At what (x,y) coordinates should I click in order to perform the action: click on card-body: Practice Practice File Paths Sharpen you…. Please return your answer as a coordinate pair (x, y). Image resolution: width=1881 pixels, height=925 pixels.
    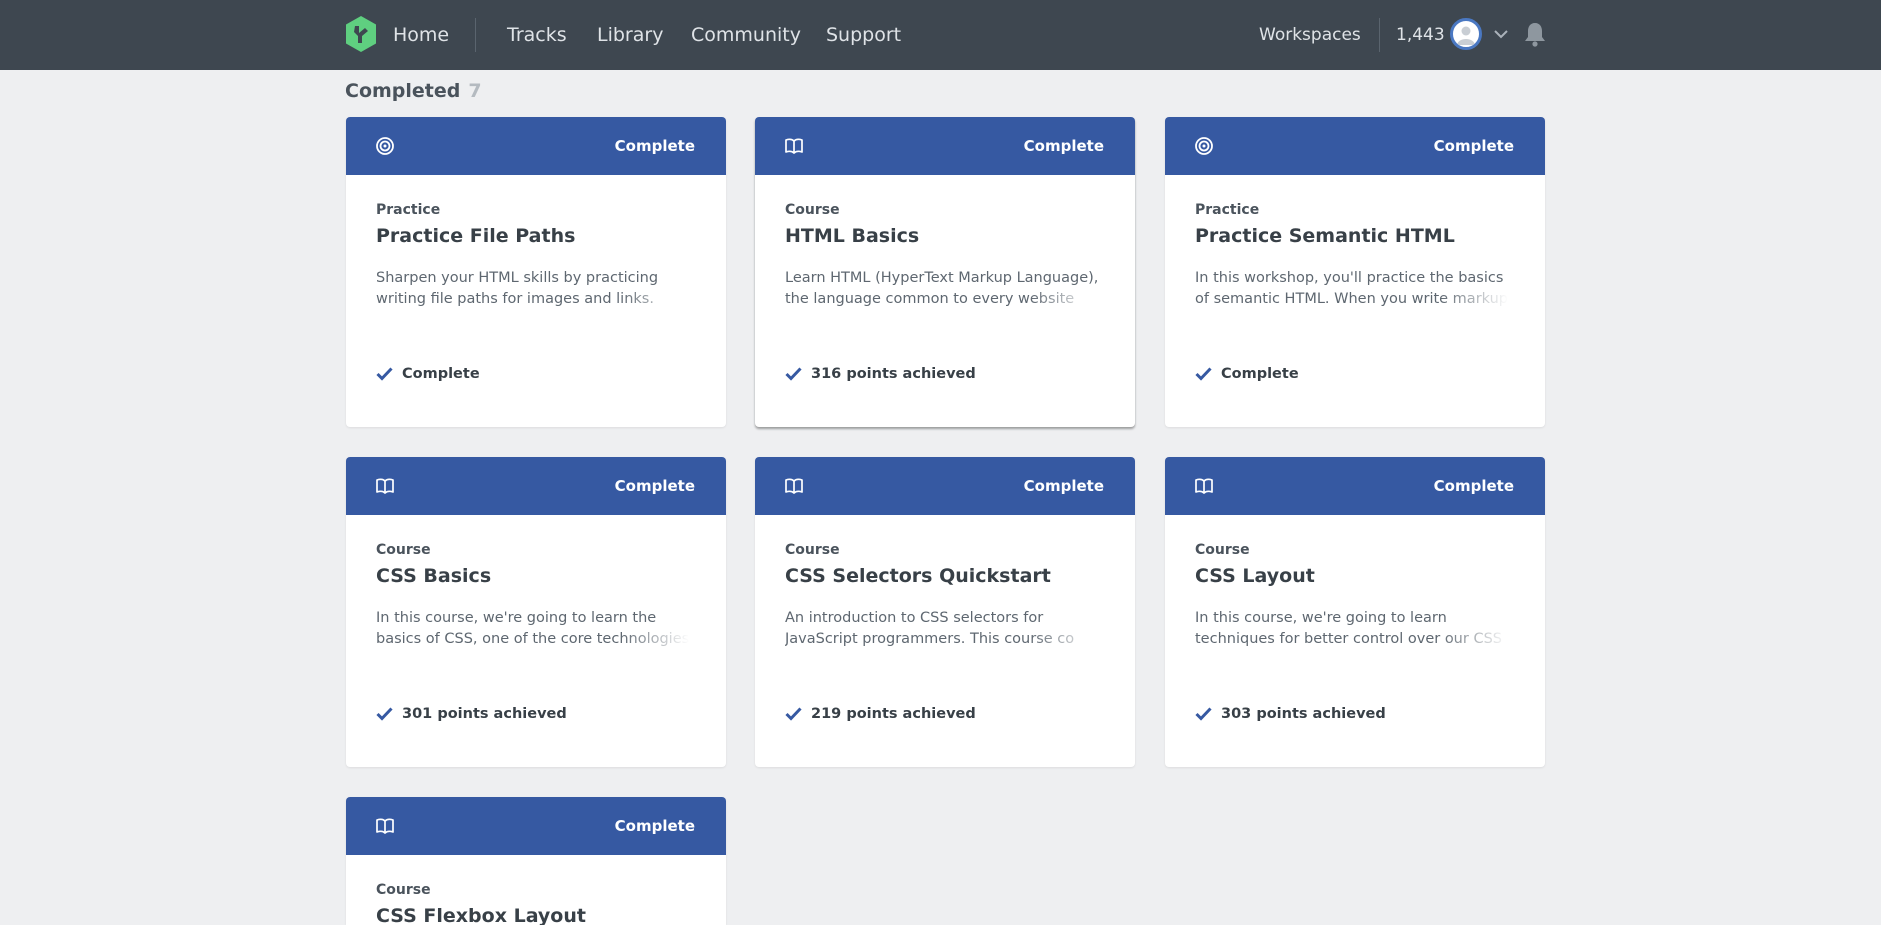
    Looking at the image, I should click on (536, 301).